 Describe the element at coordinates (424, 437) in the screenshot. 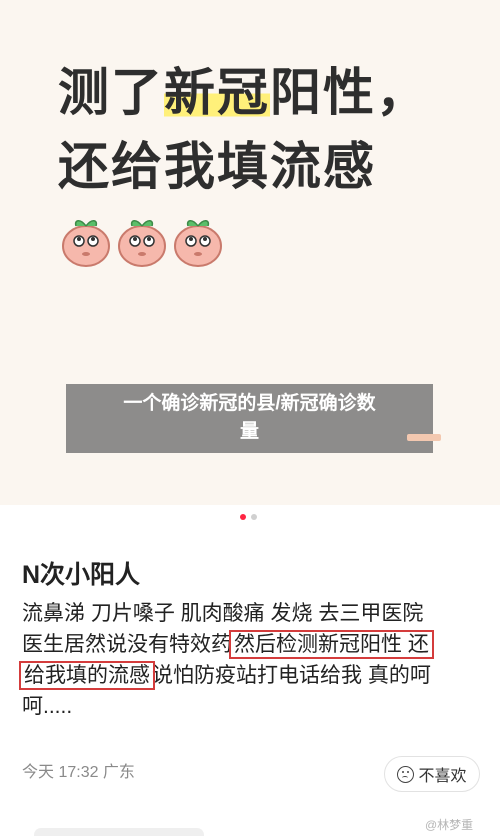

I see `banner-accent-bar` at that location.